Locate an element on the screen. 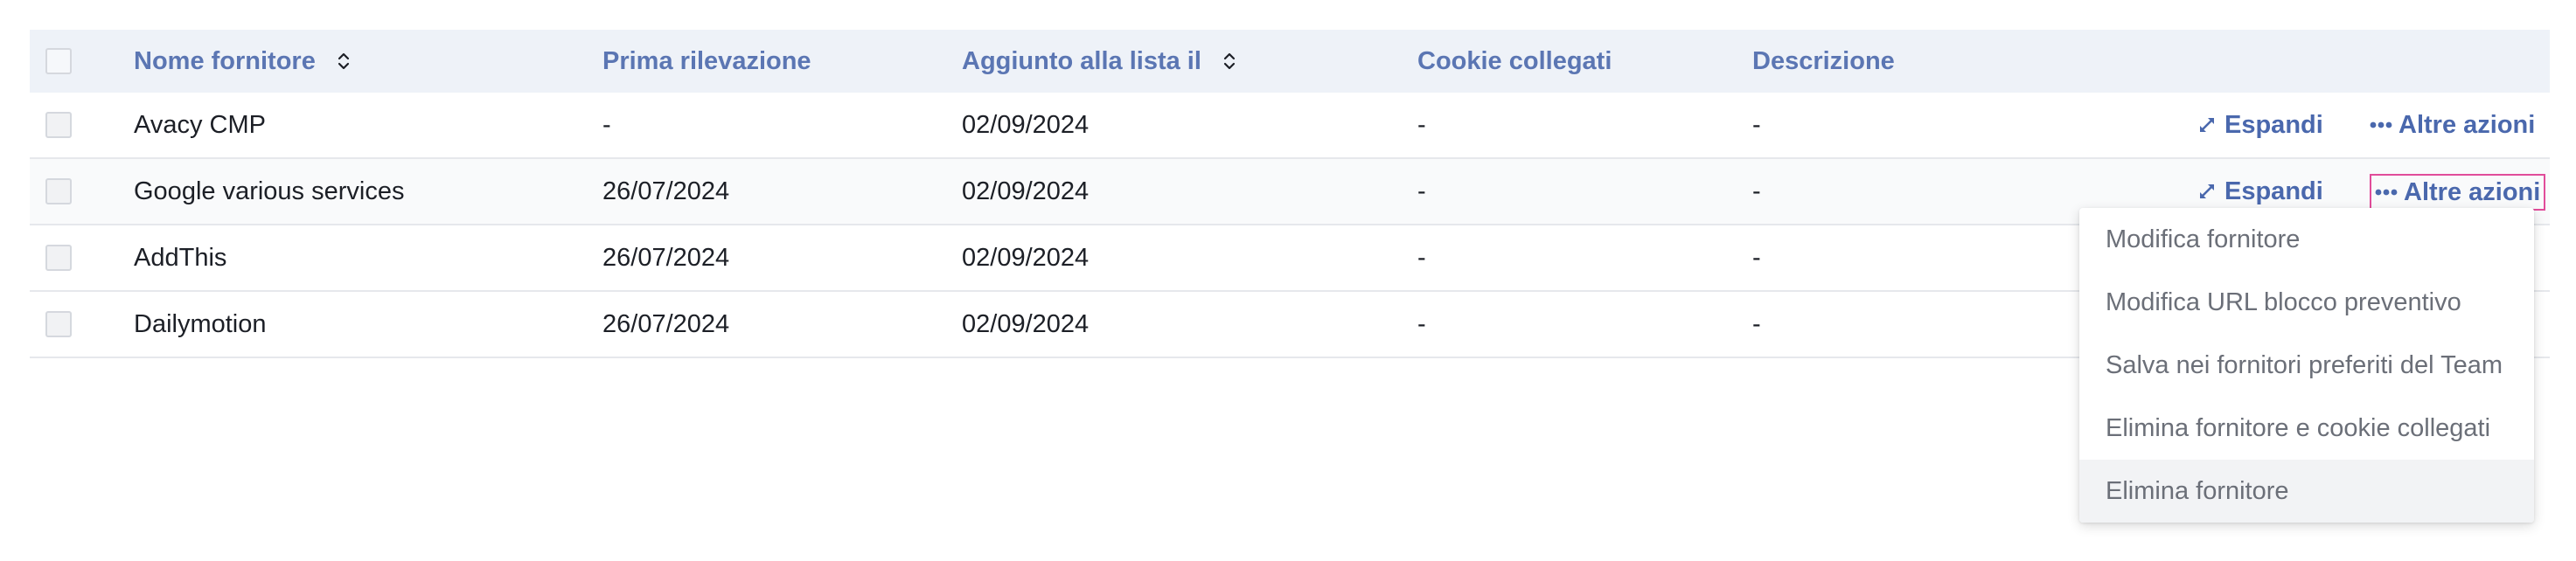 The image size is (2576, 561). column-header-description: Descrizione is located at coordinates (1823, 60).